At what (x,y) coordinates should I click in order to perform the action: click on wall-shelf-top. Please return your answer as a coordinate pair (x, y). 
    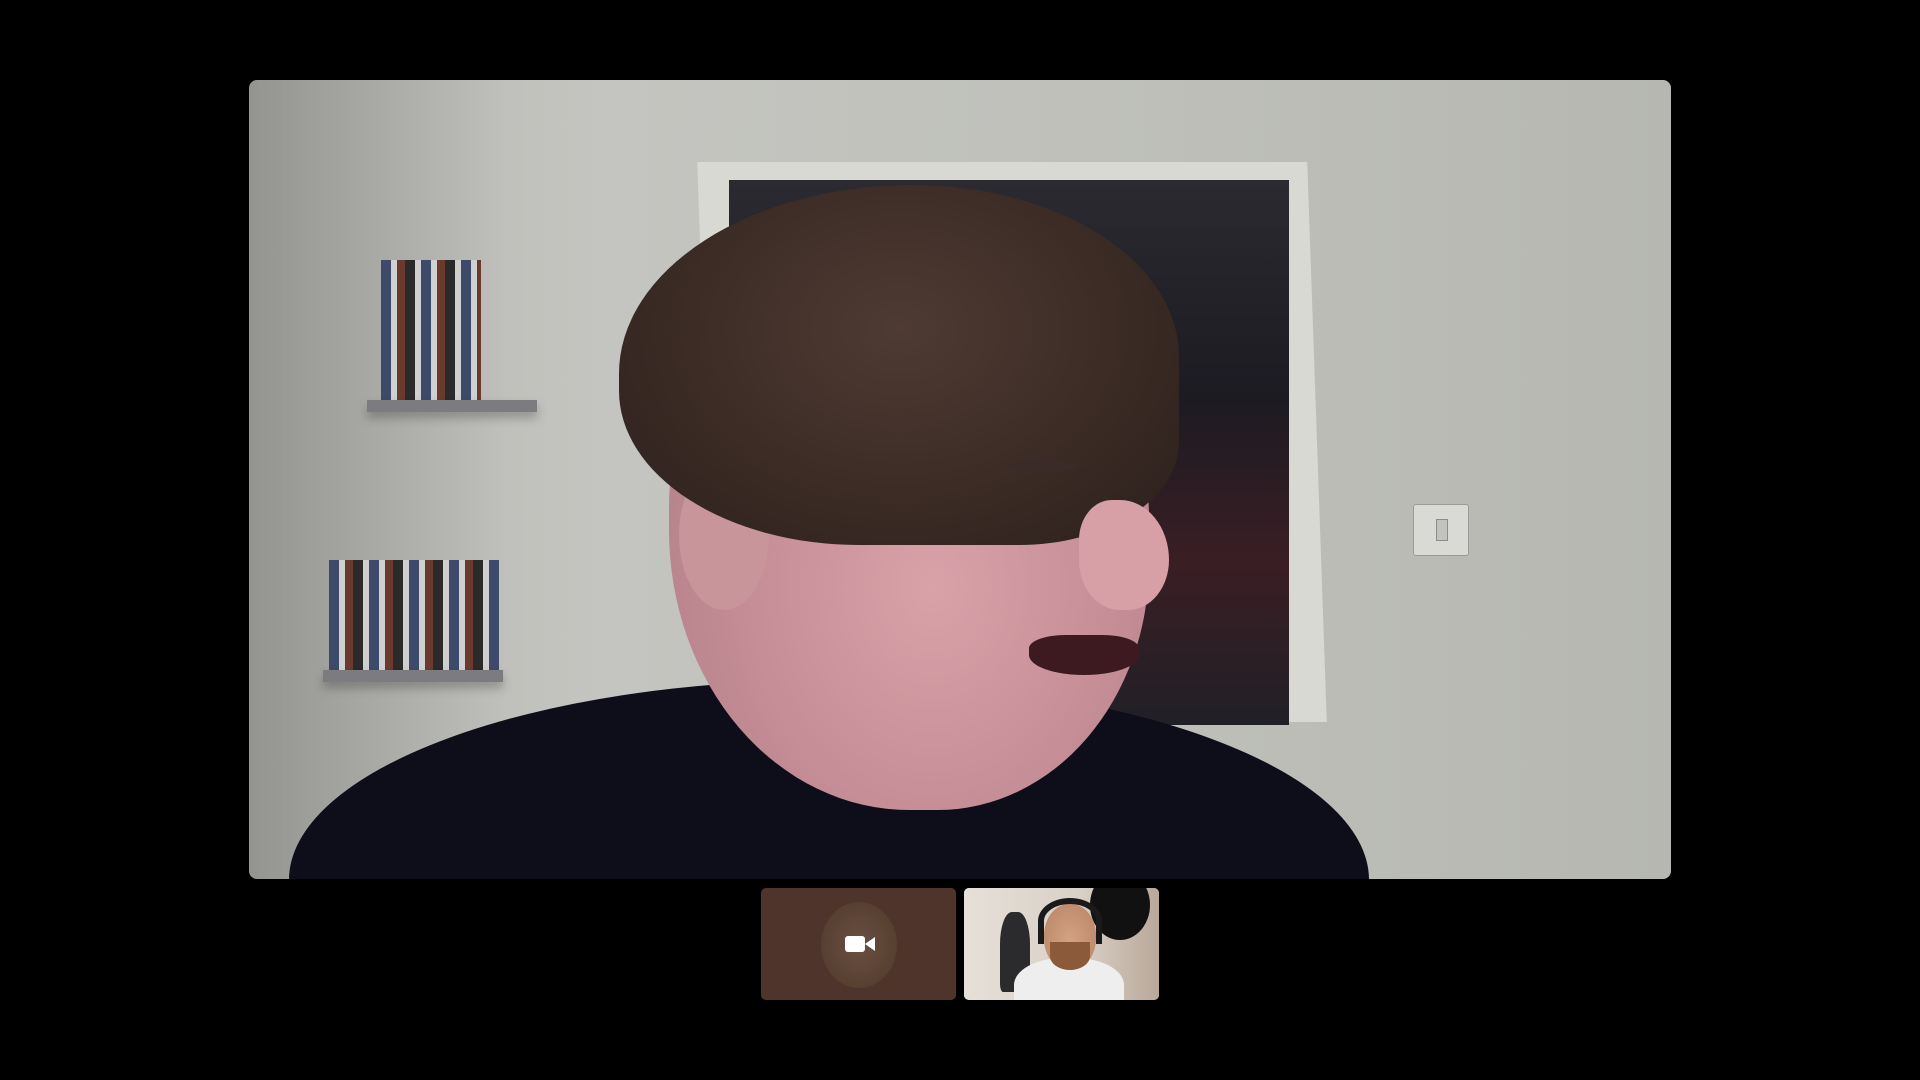
    Looking at the image, I should click on (452, 406).